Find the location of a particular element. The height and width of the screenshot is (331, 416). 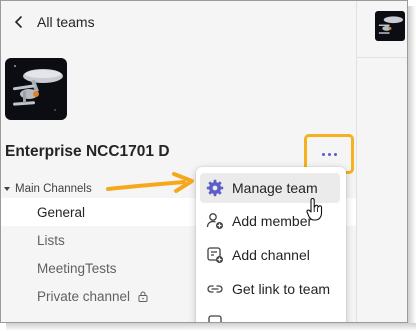

link-icon is located at coordinates (215, 289).